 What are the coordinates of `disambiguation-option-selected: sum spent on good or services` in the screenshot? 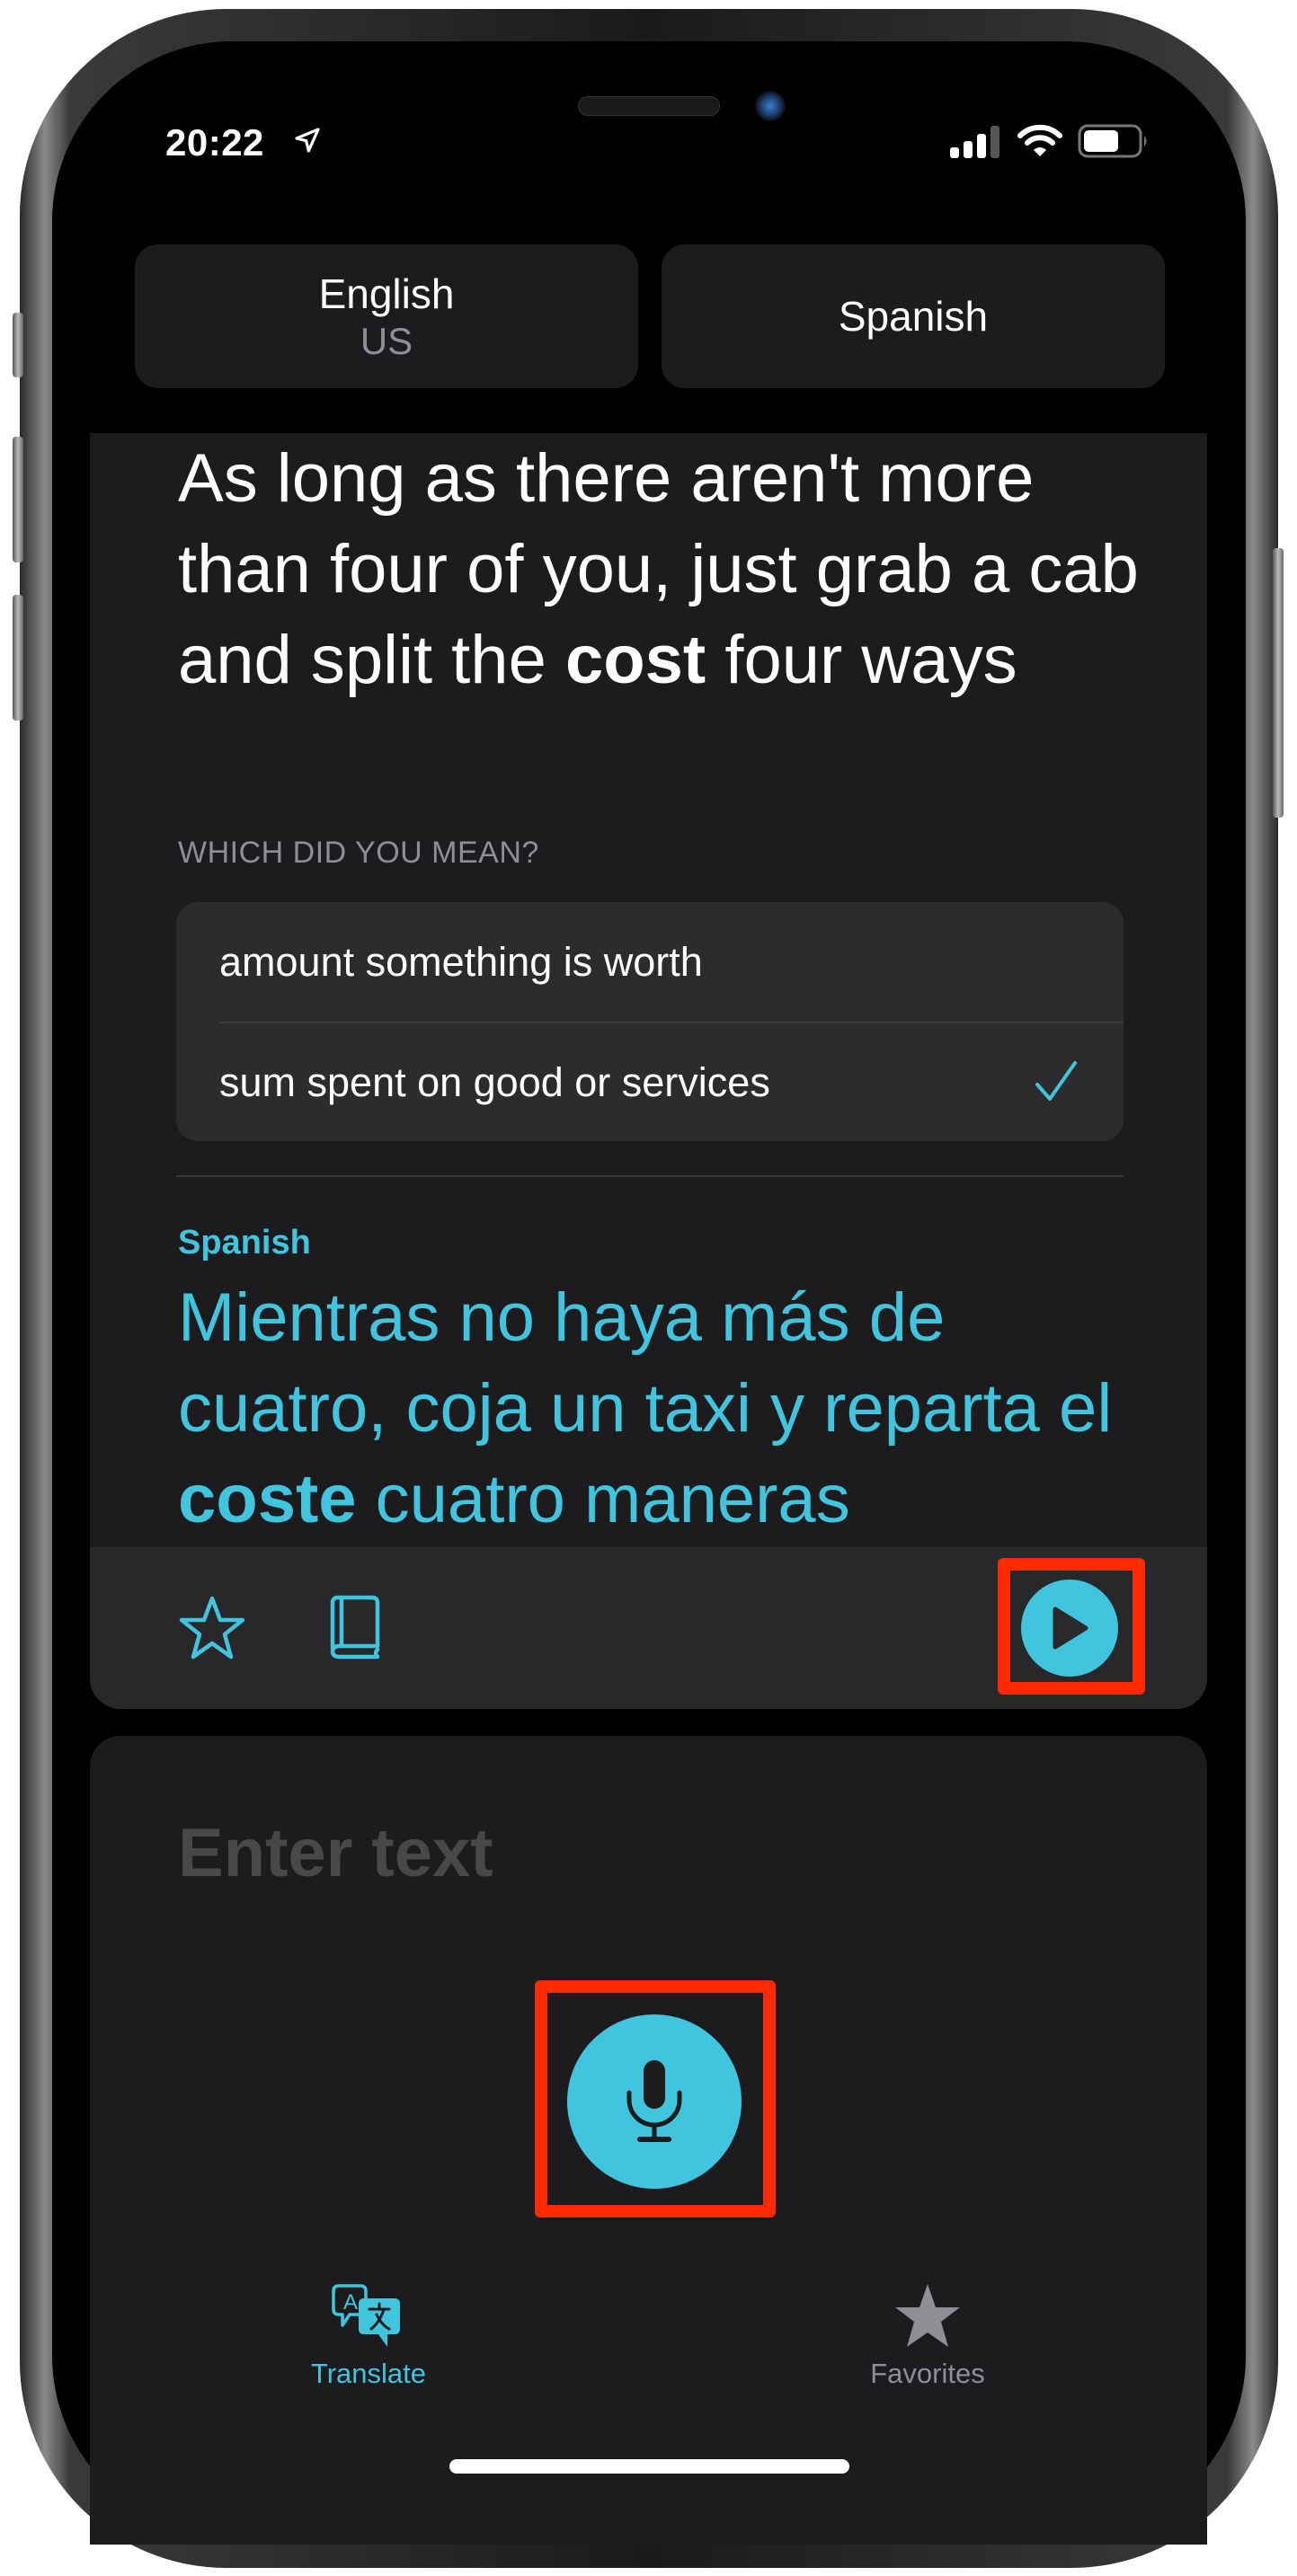 It's located at (671, 1081).